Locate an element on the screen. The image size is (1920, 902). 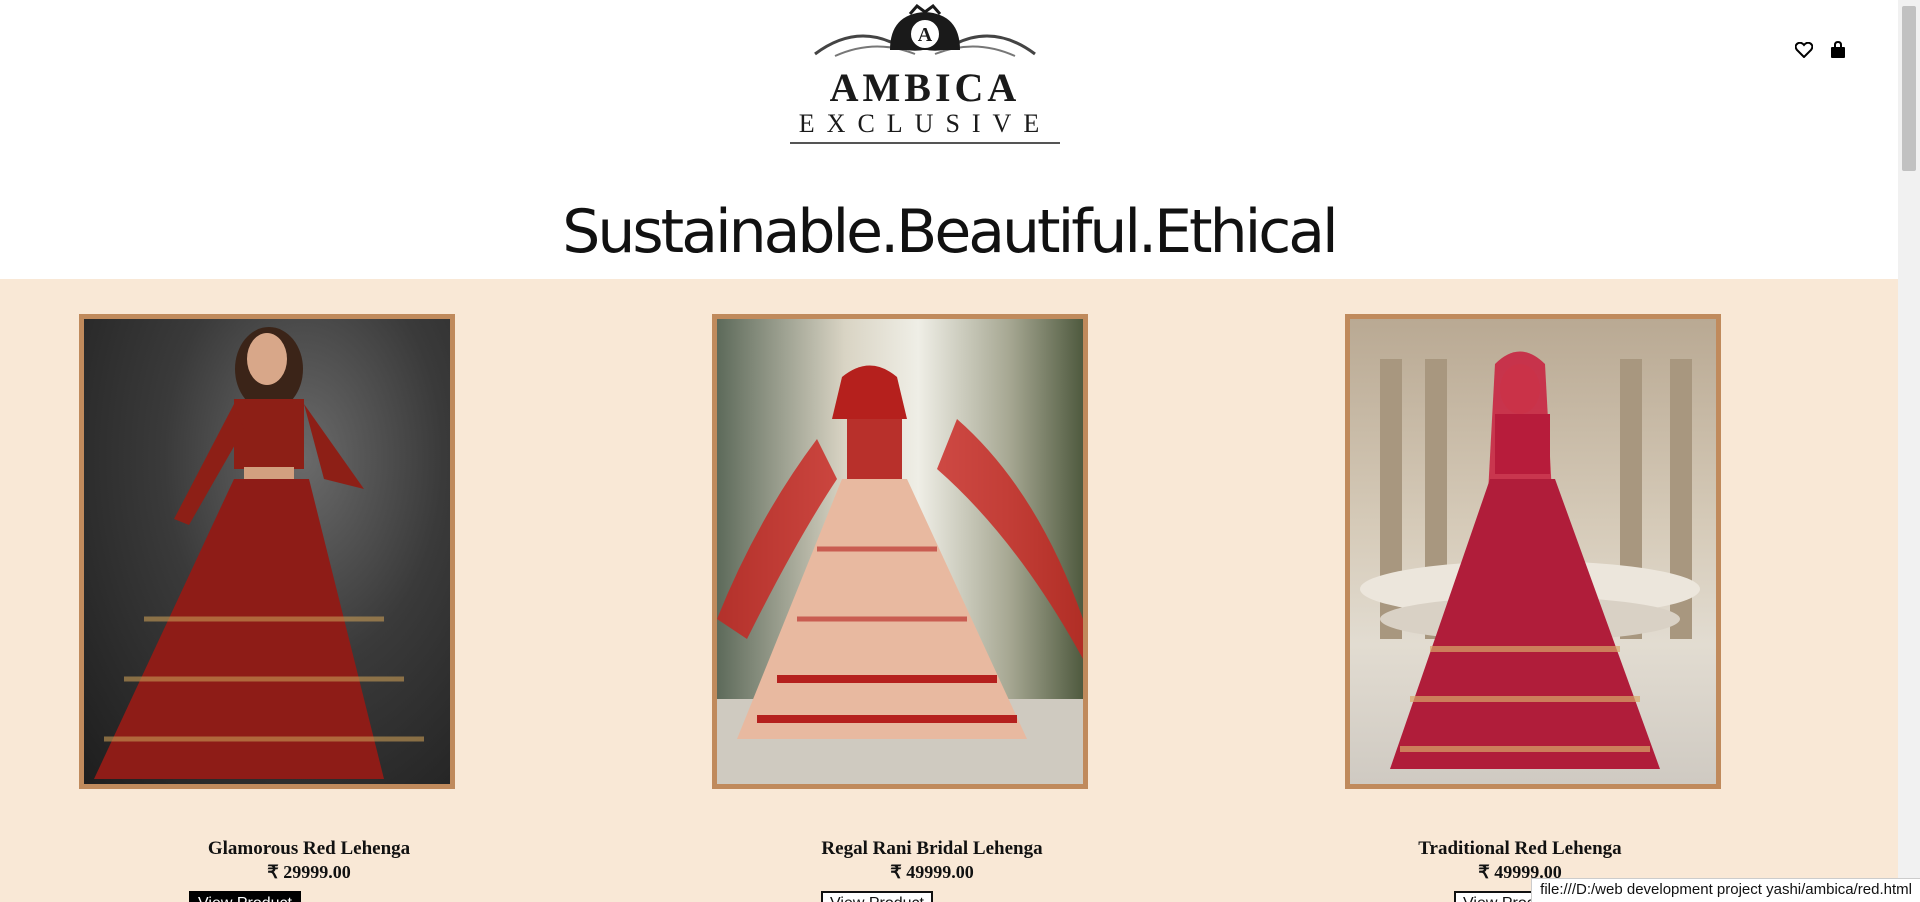
crest-icon: A is located at coordinates (925, 30).